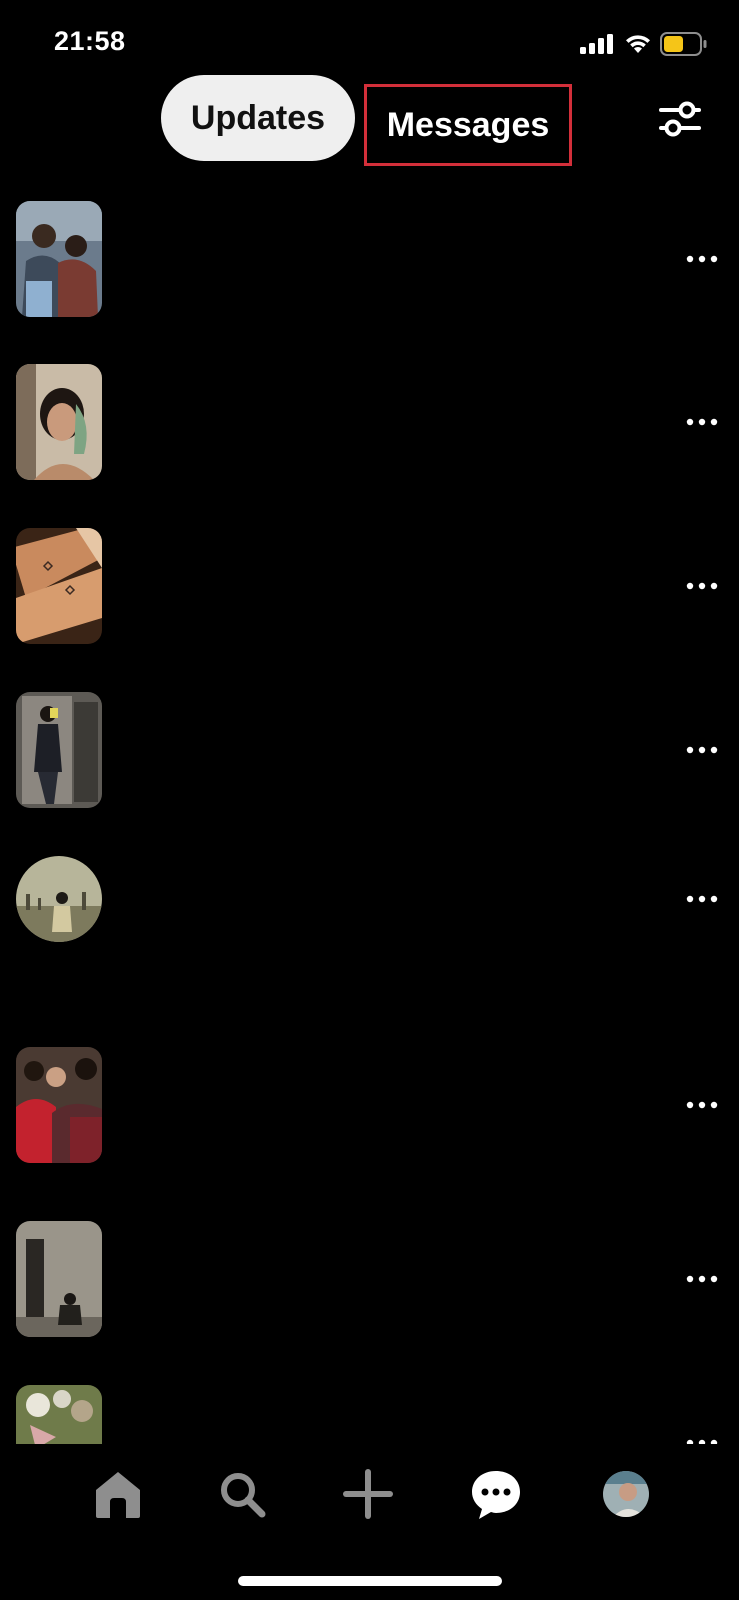 Image resolution: width=739 pixels, height=1600 pixels. I want to click on sliders-icon, so click(680, 119).